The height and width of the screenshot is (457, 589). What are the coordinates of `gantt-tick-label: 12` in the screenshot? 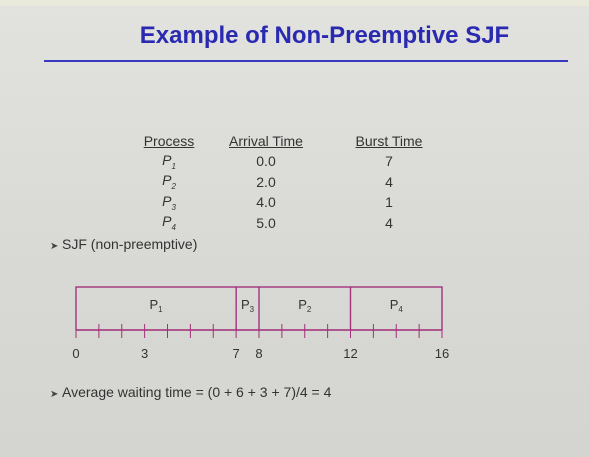 It's located at (350, 353).